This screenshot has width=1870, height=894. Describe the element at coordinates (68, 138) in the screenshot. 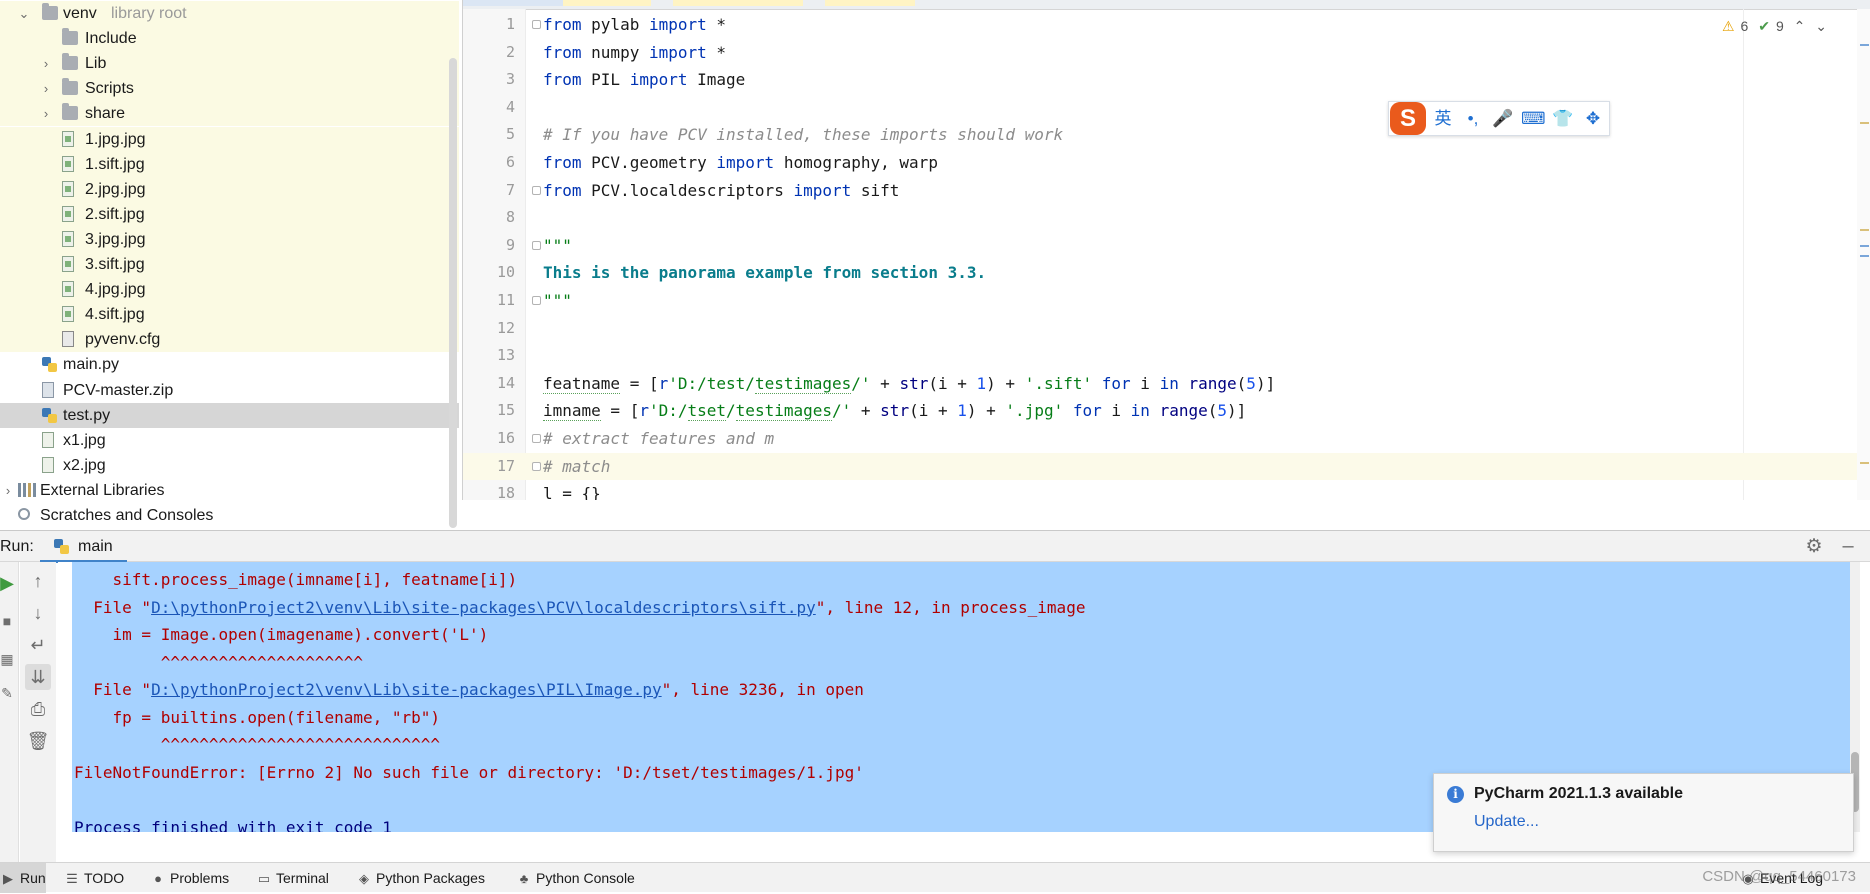

I see `file-icon` at that location.